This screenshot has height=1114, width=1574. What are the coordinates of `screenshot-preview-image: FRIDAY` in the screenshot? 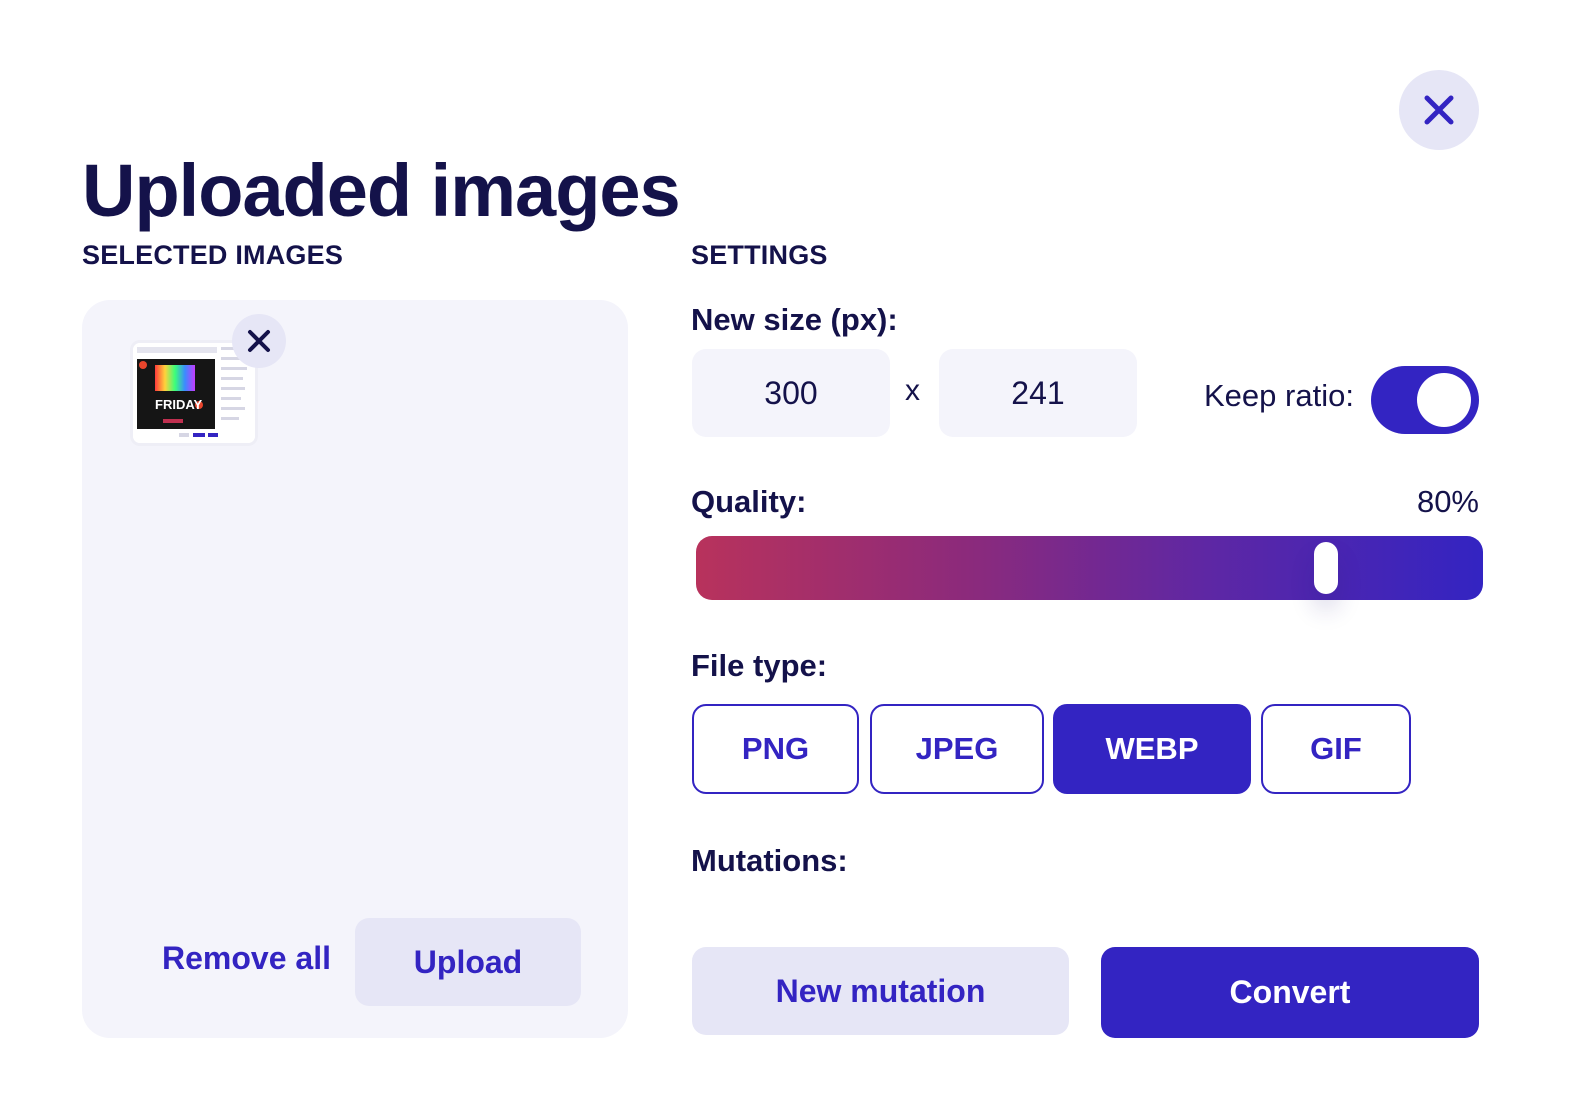 It's located at (194, 393).